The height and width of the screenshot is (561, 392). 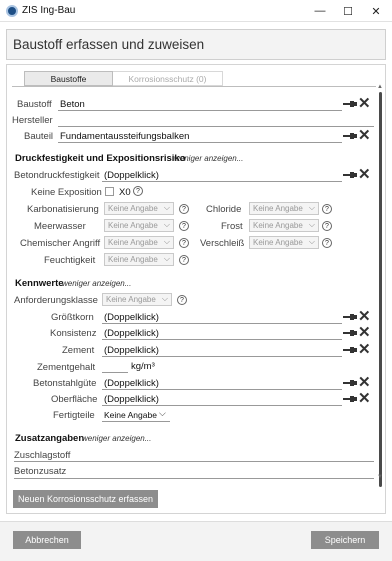 What do you see at coordinates (63, 209) in the screenshot?
I see `karbonatisierung-label: Karbonatisierung` at bounding box center [63, 209].